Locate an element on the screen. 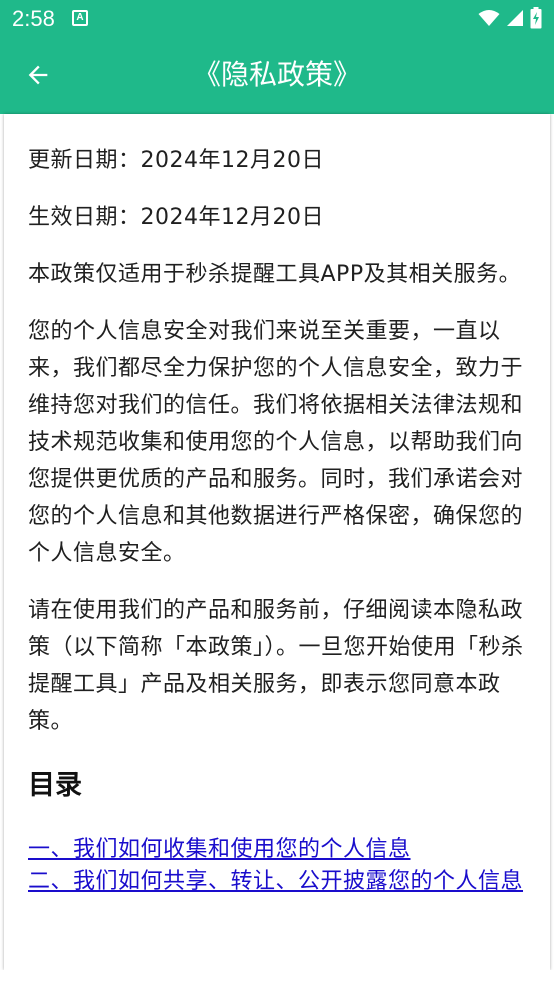 The width and height of the screenshot is (554, 986). bottom-strip is located at coordinates (277, 978).